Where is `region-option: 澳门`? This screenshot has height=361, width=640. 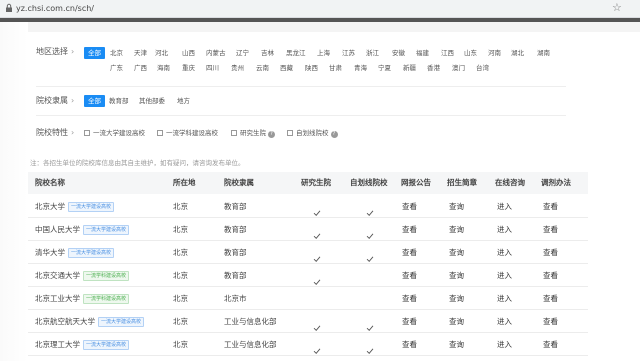
region-option: 澳门 is located at coordinates (458, 68).